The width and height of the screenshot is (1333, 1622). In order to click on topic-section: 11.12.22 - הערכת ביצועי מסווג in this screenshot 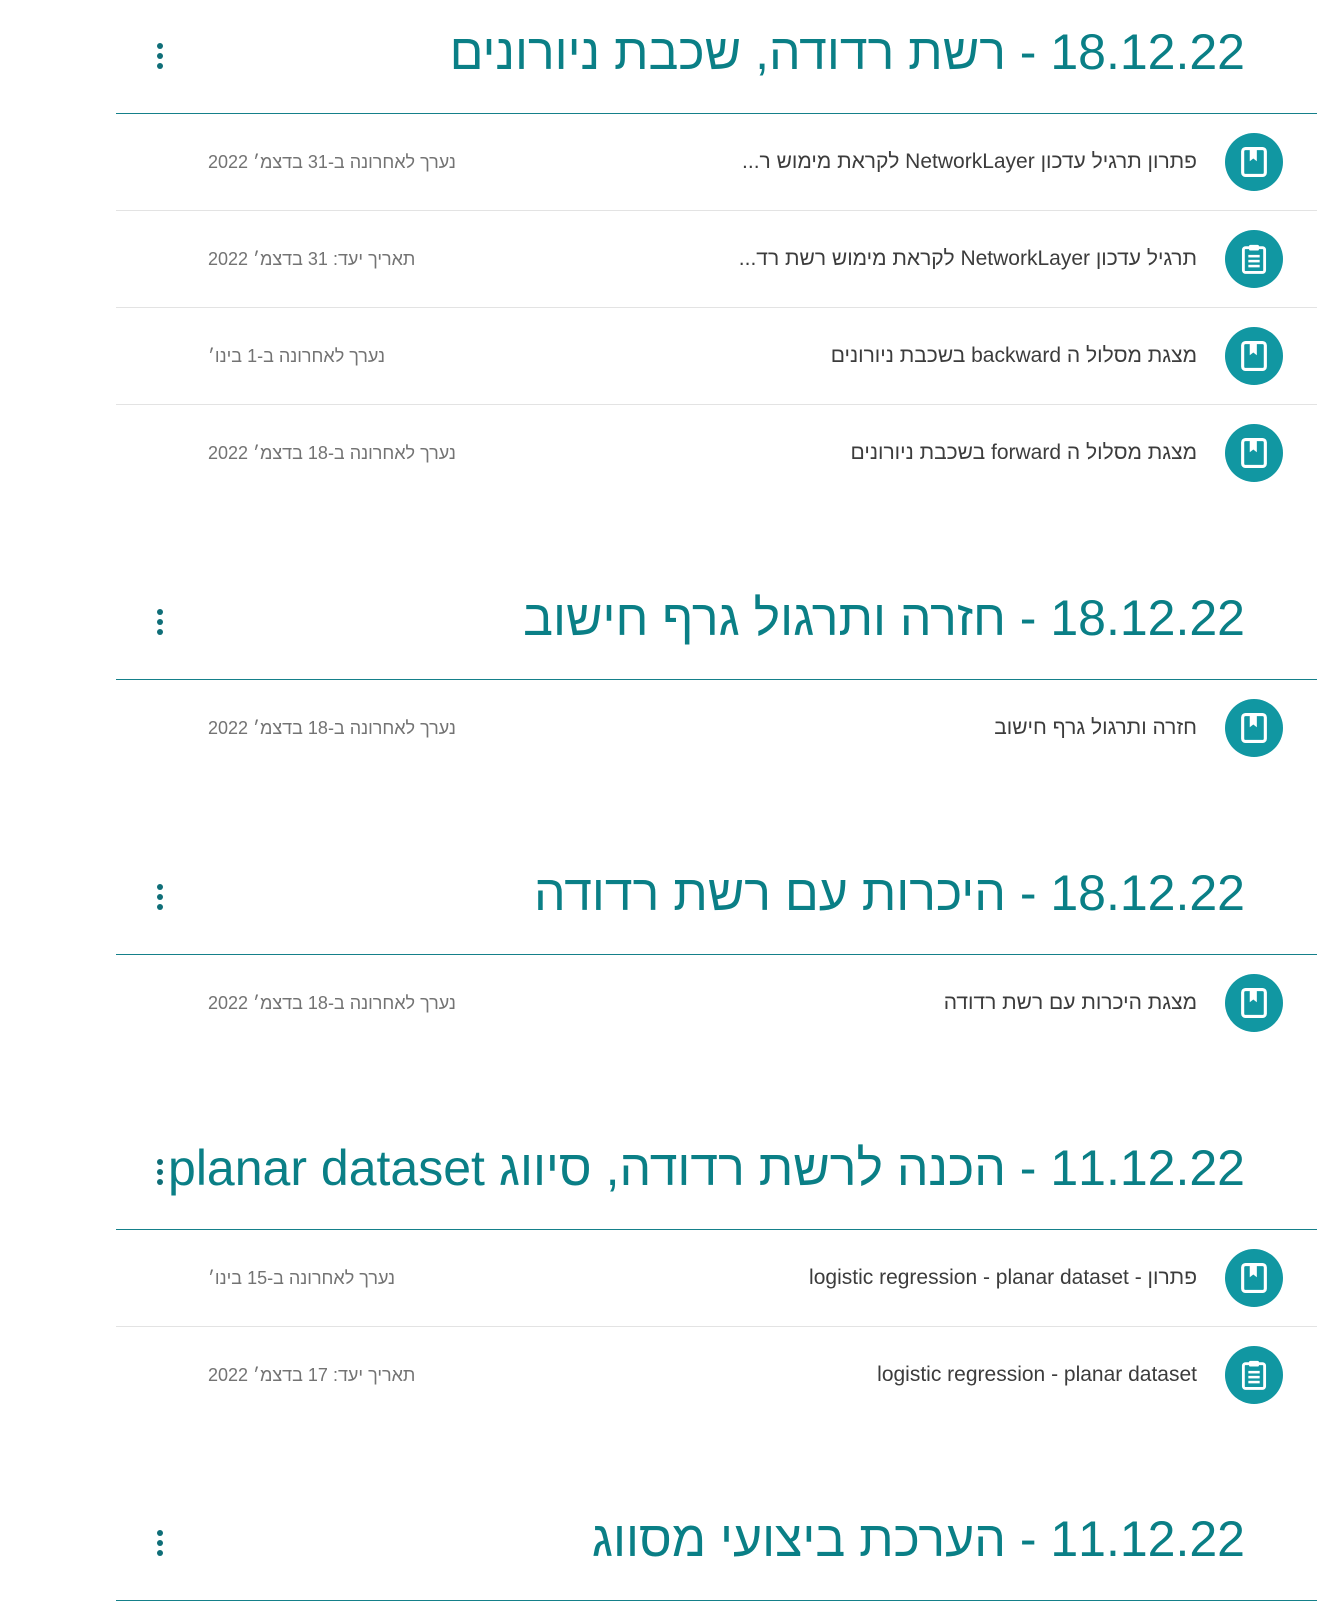, I will do `click(716, 1544)`.